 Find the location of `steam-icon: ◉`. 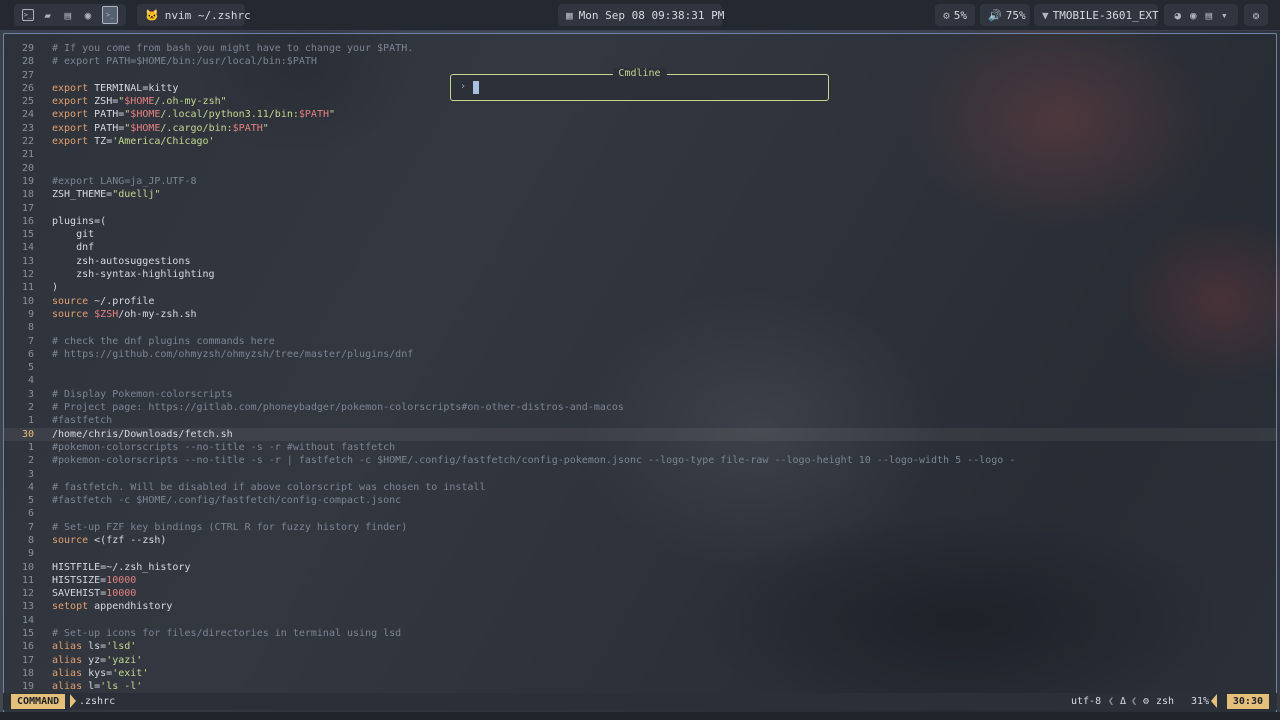

steam-icon: ◉ is located at coordinates (88, 15).